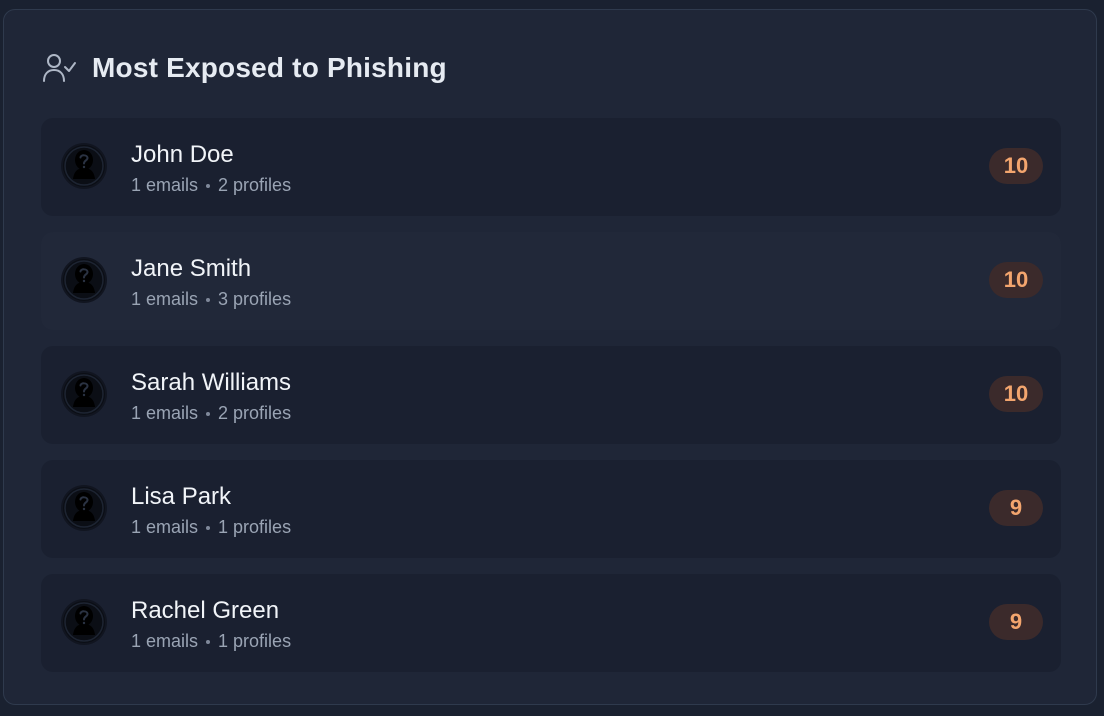  I want to click on panel-header: Most Exposed to Phishing, so click(244, 68).